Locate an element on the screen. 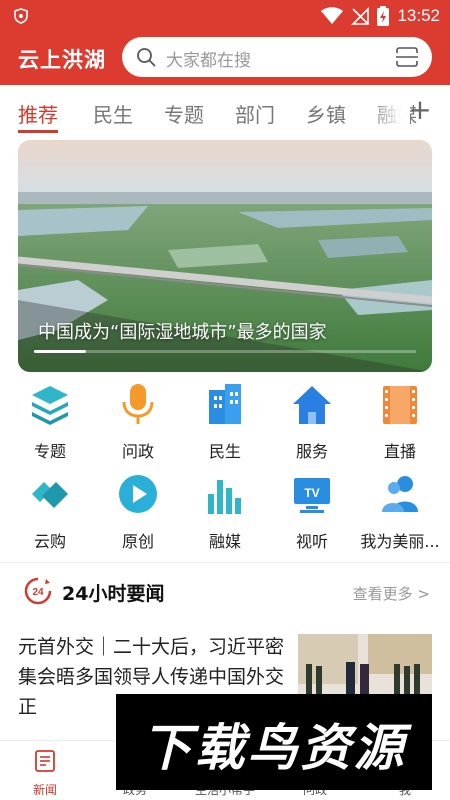  grid-item-cloud-shop: 云购 is located at coordinates (50, 512).